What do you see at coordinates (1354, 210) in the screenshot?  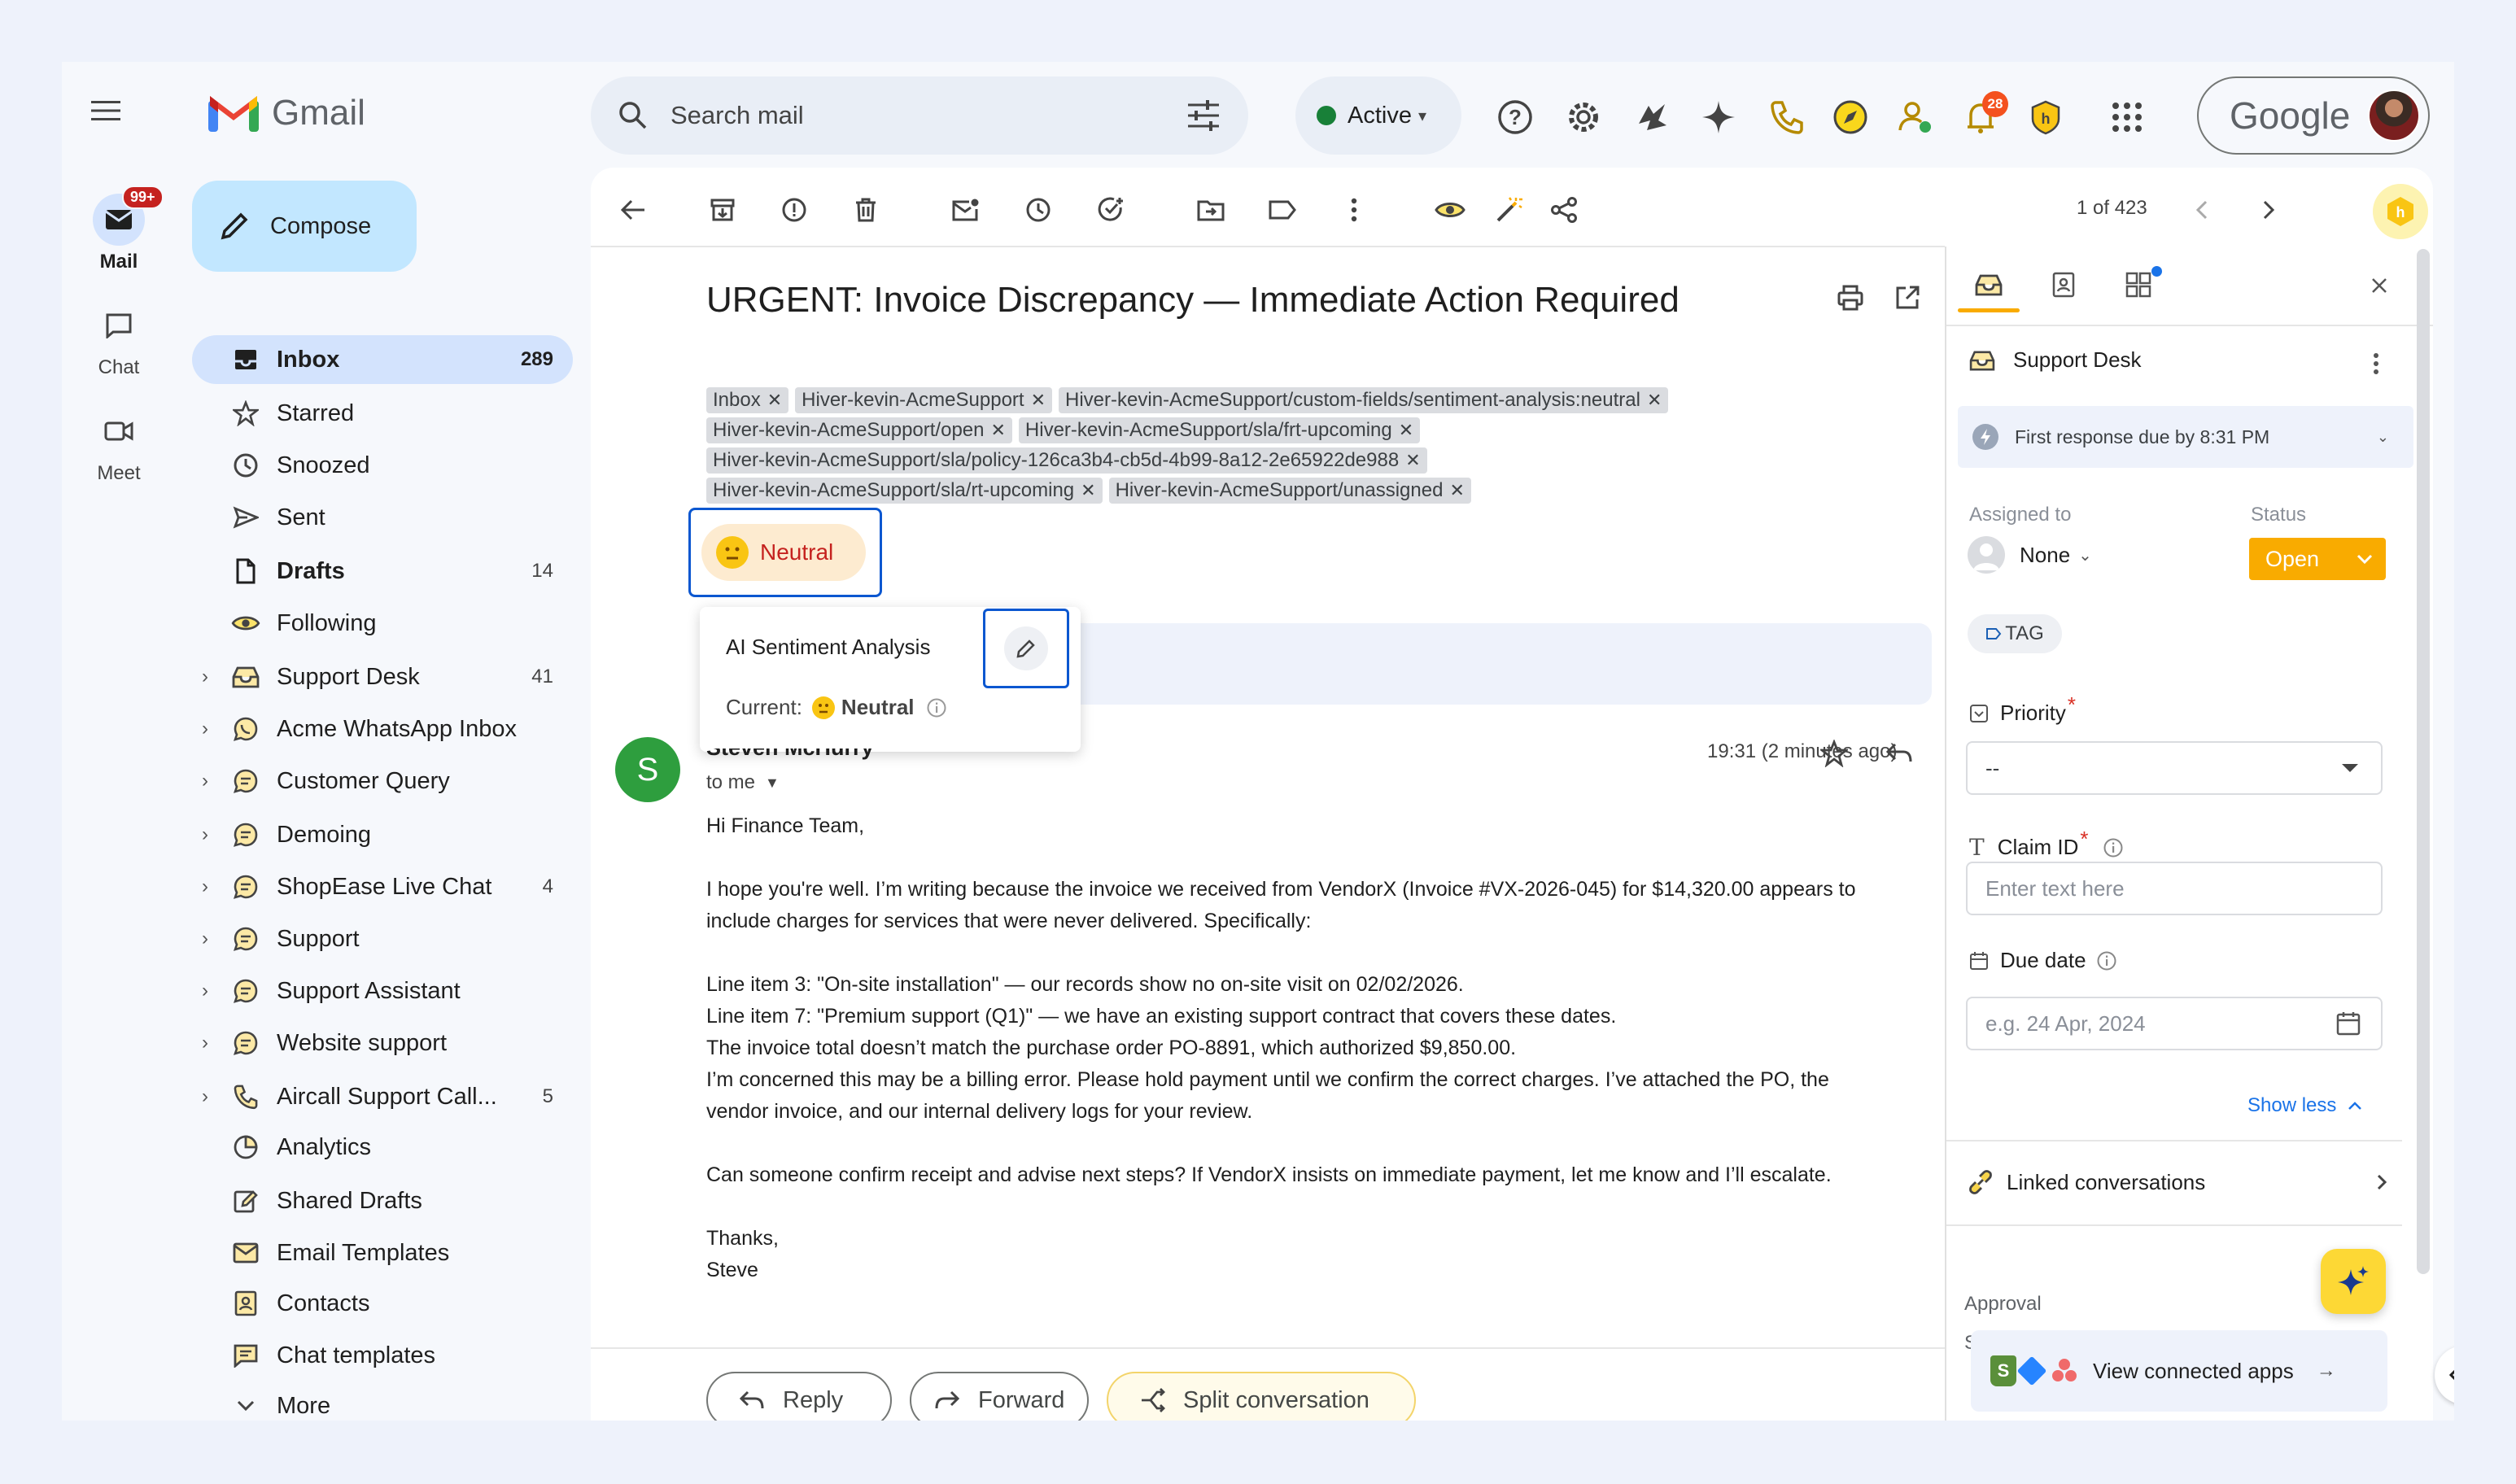 I see `more-vert-icon` at bounding box center [1354, 210].